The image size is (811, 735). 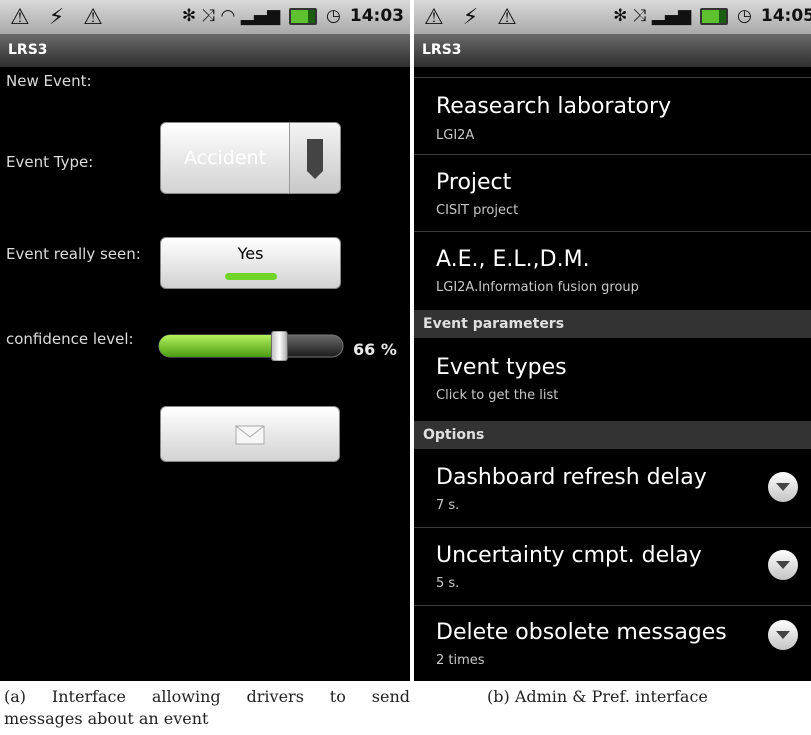 I want to click on send-button, so click(x=250, y=434).